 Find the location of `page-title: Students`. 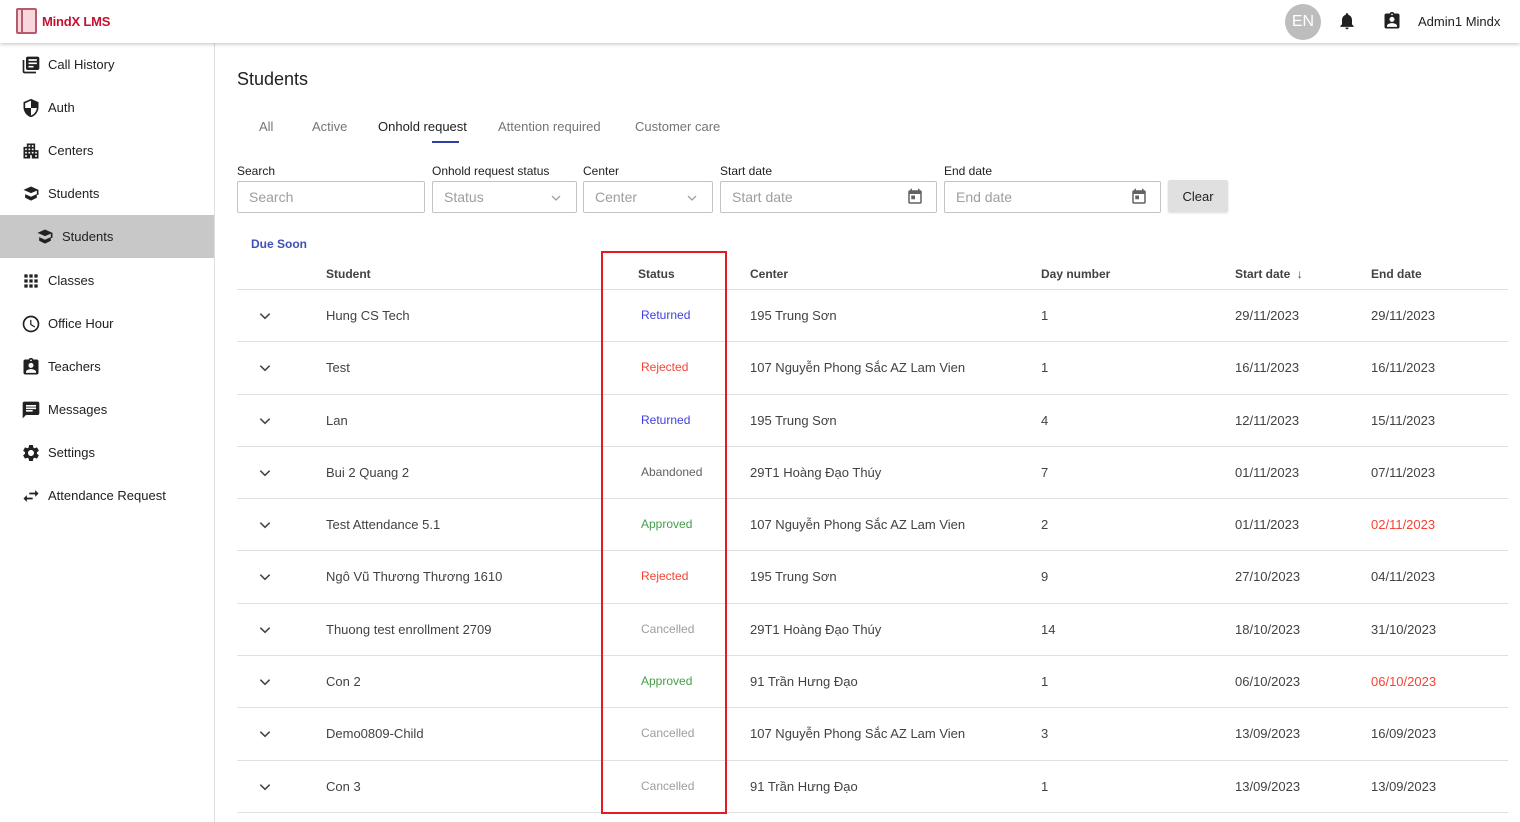

page-title: Students is located at coordinates (273, 79).